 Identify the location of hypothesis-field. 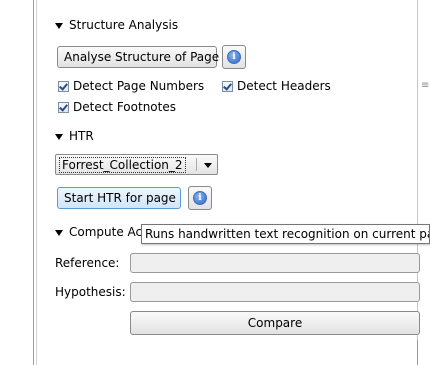
(275, 292).